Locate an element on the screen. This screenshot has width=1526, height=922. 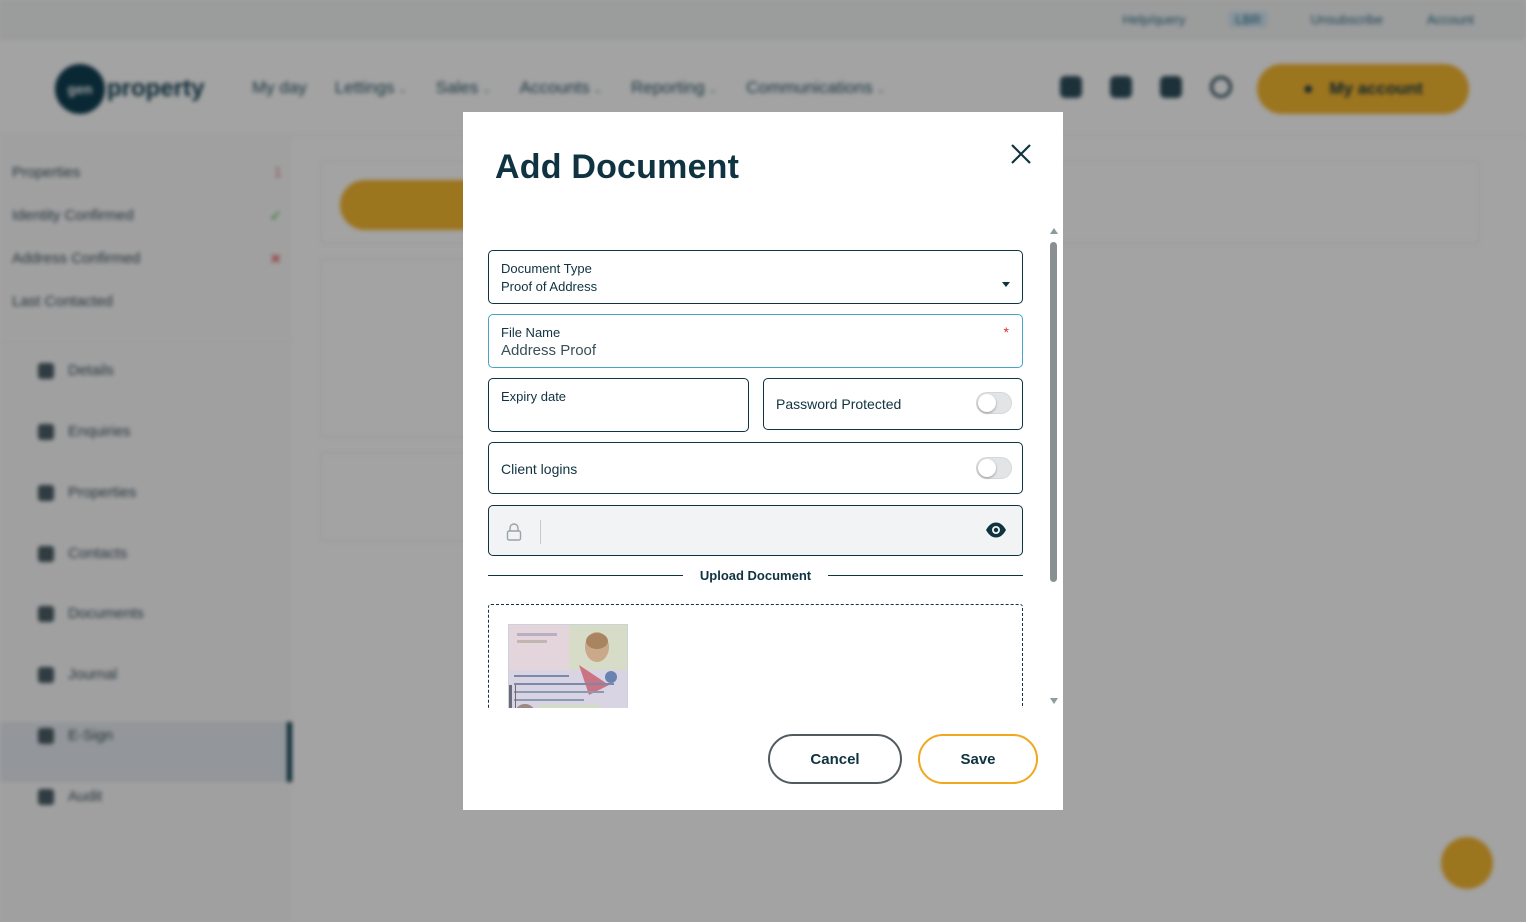
client-logins-toggle is located at coordinates (994, 468).